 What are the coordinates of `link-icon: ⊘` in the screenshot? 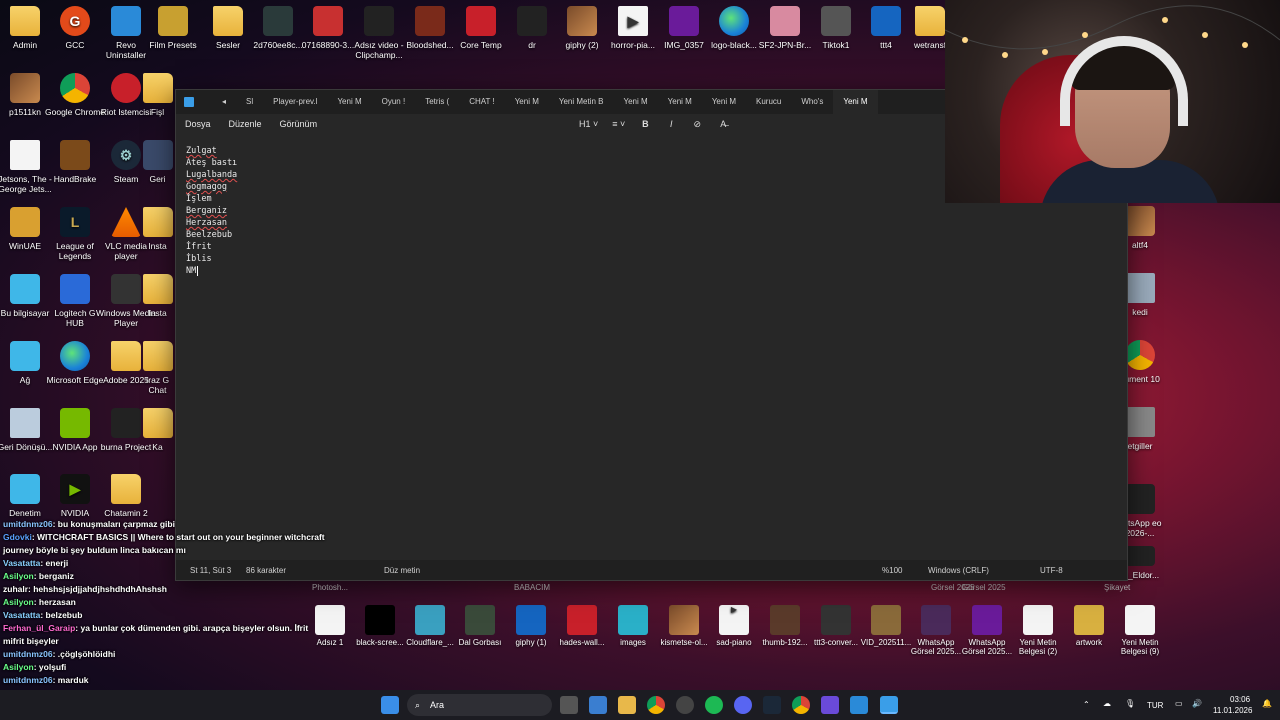 It's located at (697, 124).